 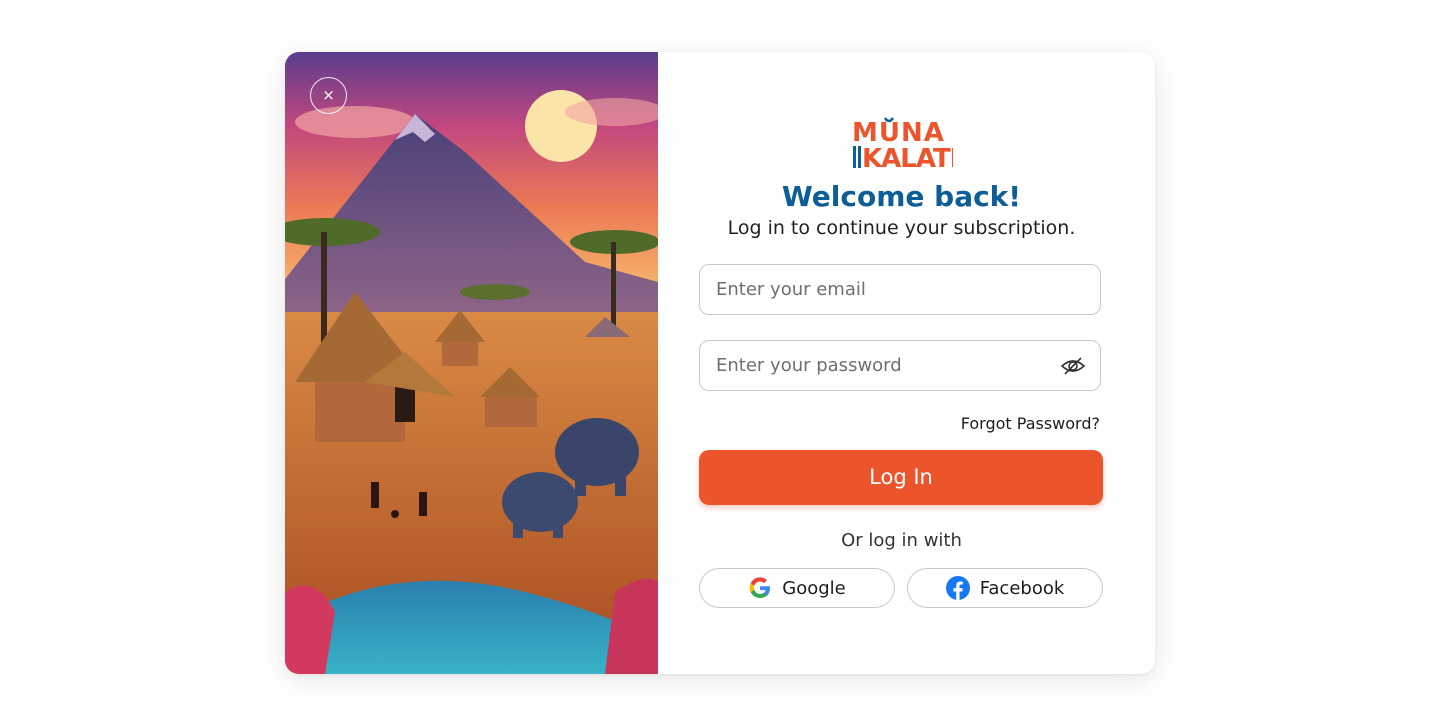 I want to click on eye-off-icon, so click(x=1073, y=366).